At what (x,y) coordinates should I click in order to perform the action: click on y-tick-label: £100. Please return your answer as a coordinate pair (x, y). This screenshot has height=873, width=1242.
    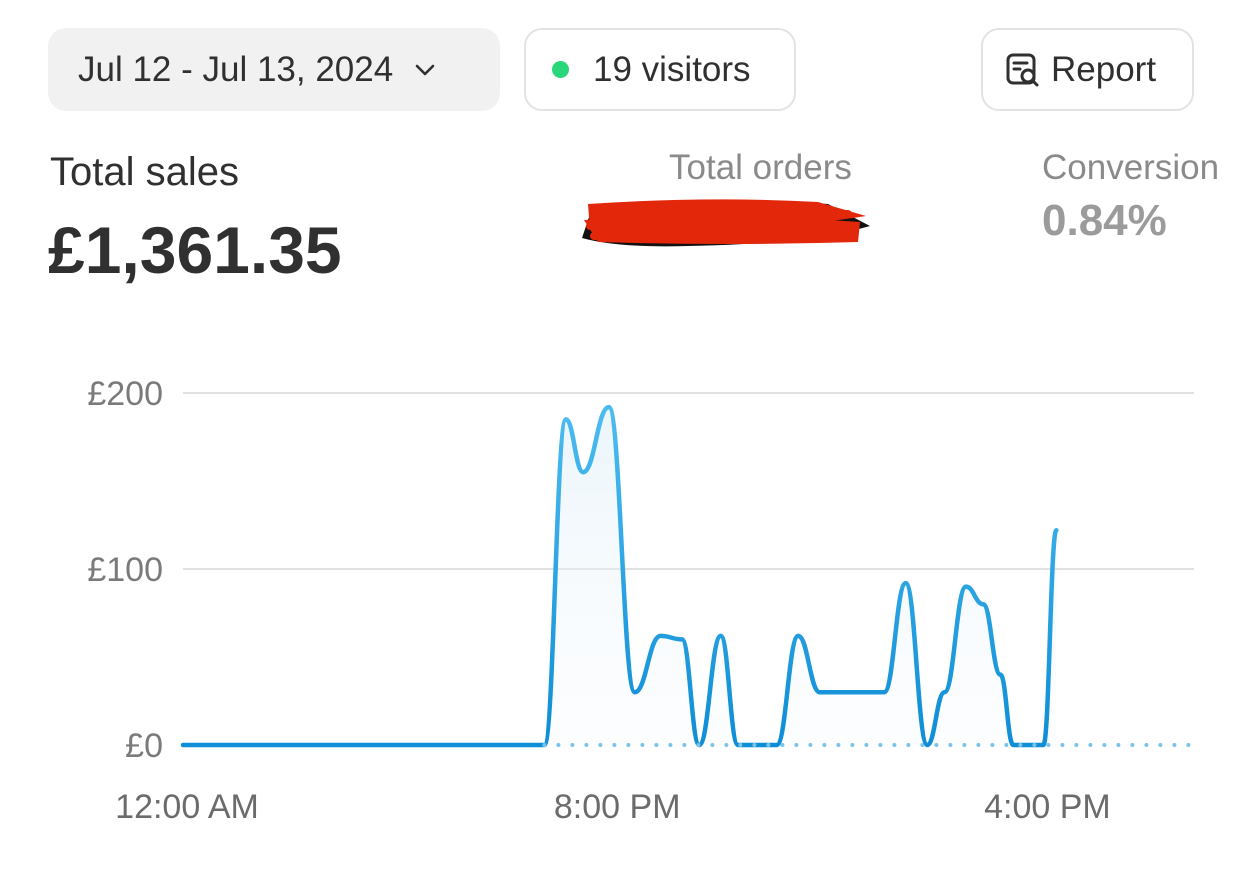
    Looking at the image, I should click on (125, 570).